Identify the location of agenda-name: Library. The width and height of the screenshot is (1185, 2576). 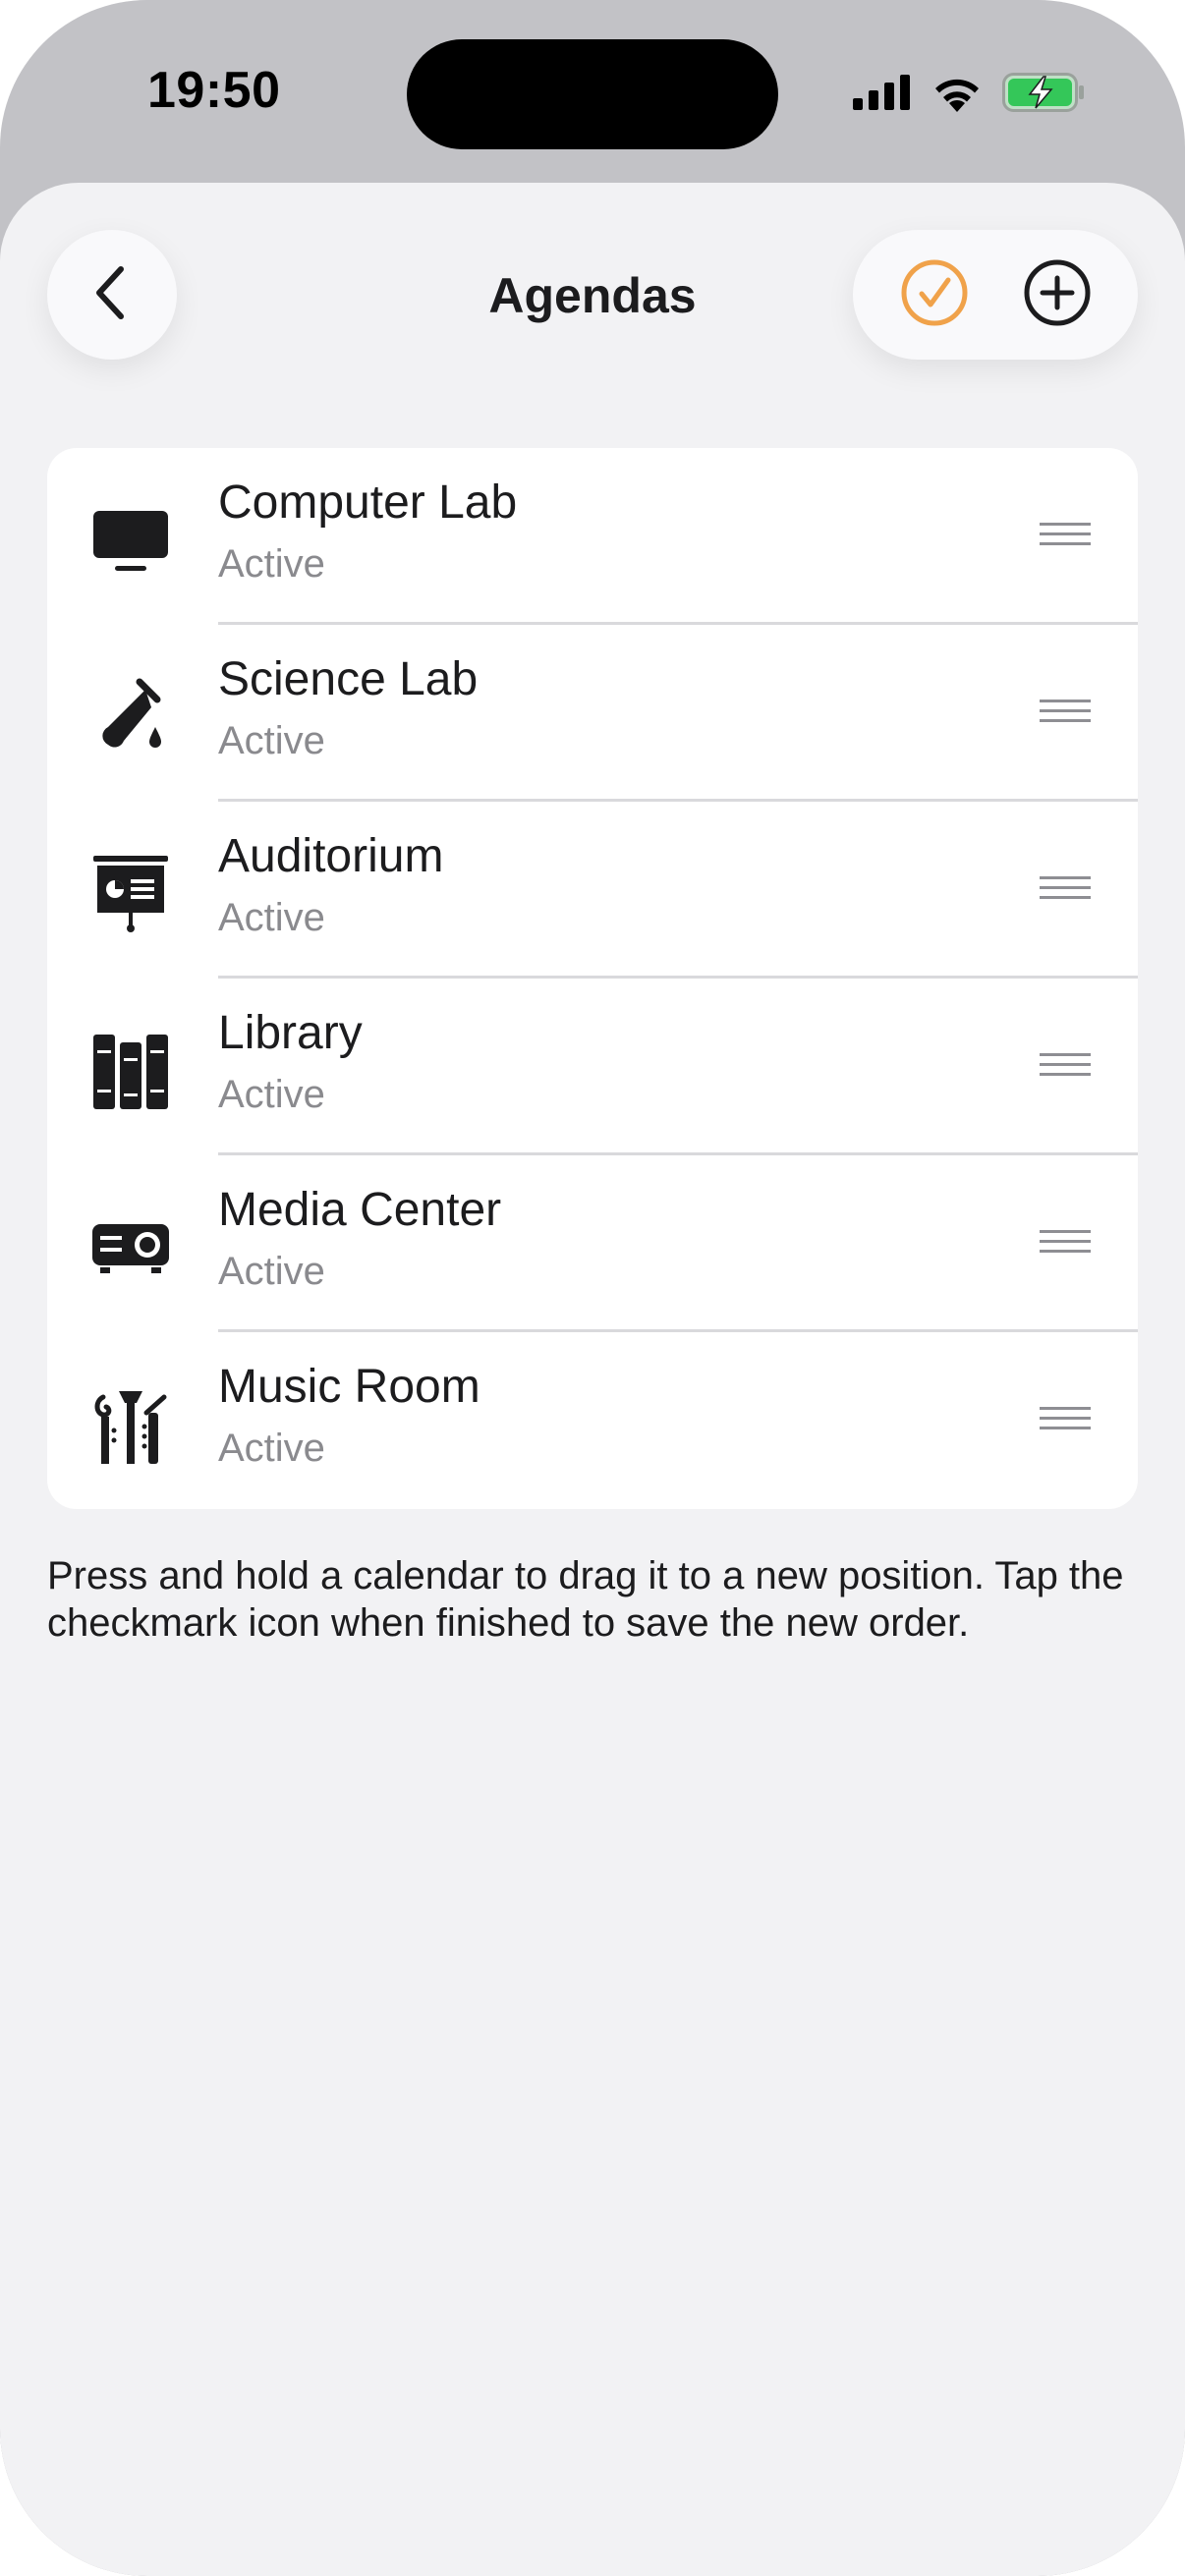
(290, 1033).